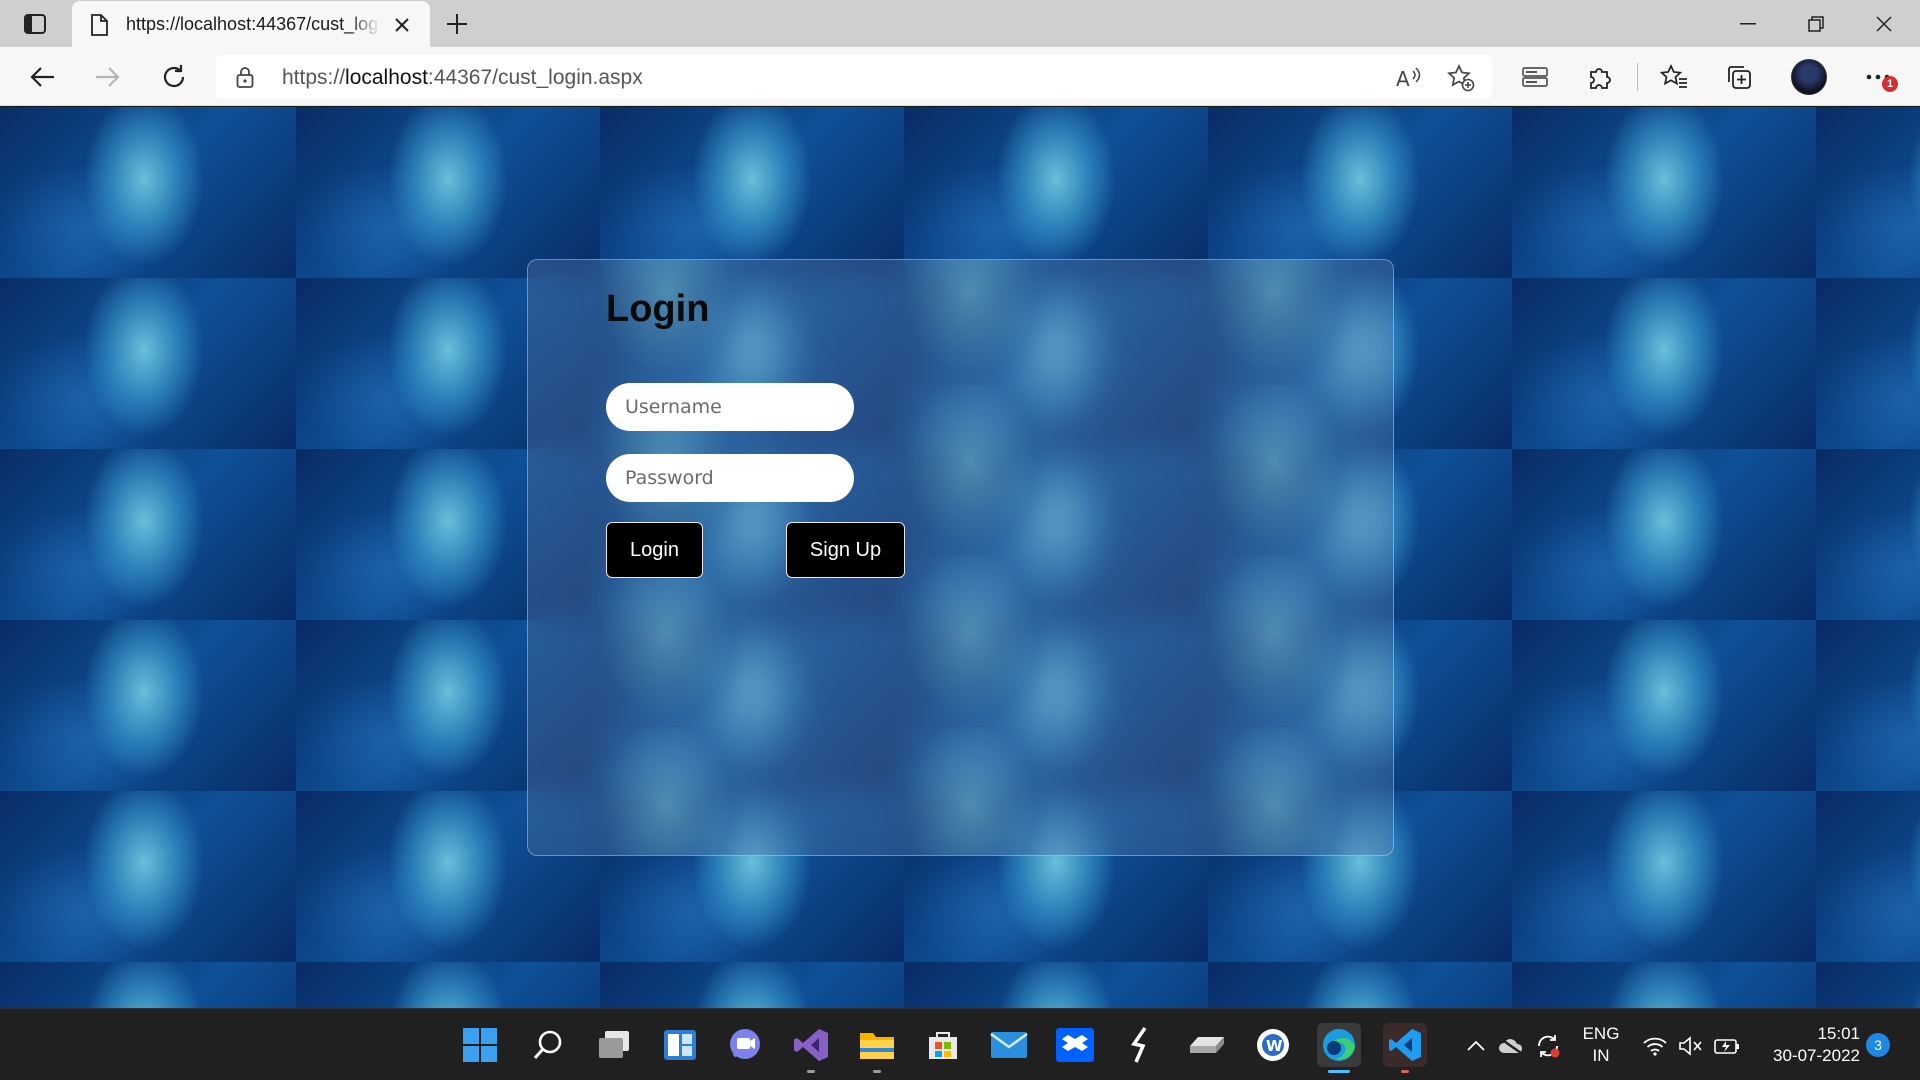 This screenshot has width=1920, height=1080. What do you see at coordinates (108, 77) in the screenshot?
I see `forward-icon` at bounding box center [108, 77].